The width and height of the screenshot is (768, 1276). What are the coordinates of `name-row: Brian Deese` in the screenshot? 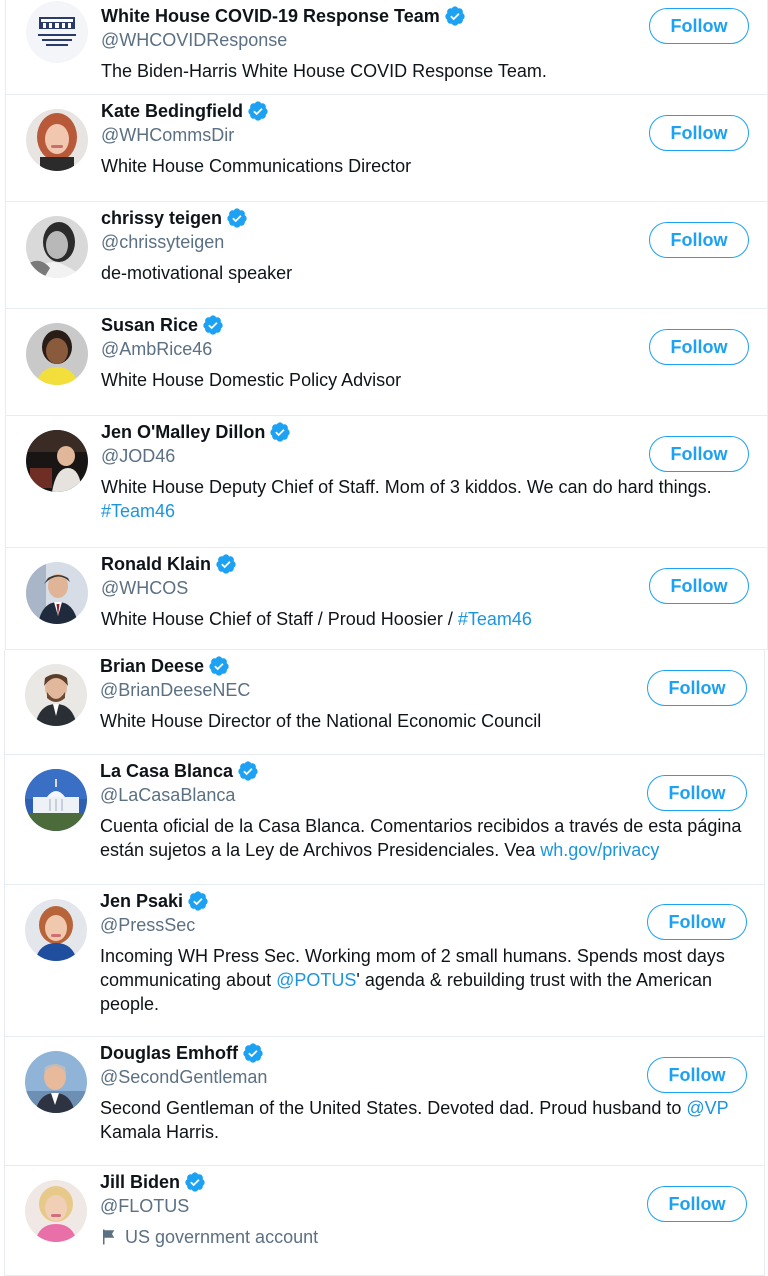 It's located at (165, 666).